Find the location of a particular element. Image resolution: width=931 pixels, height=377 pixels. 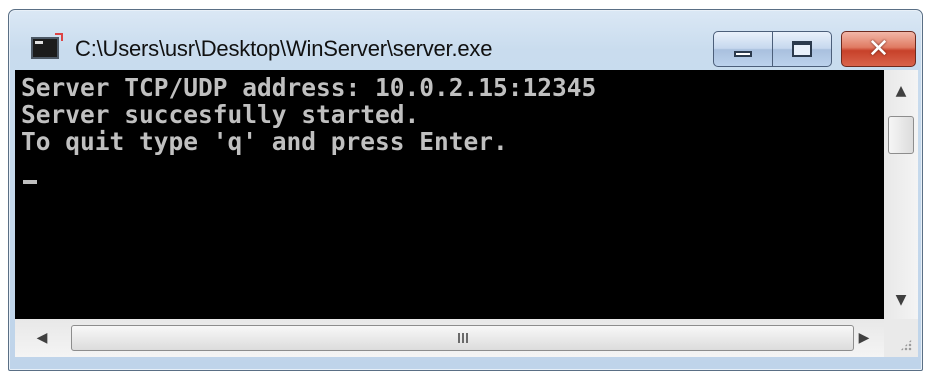

console-line: Server TCP/UDP address: 10.0.2.15:12345 is located at coordinates (309, 87).